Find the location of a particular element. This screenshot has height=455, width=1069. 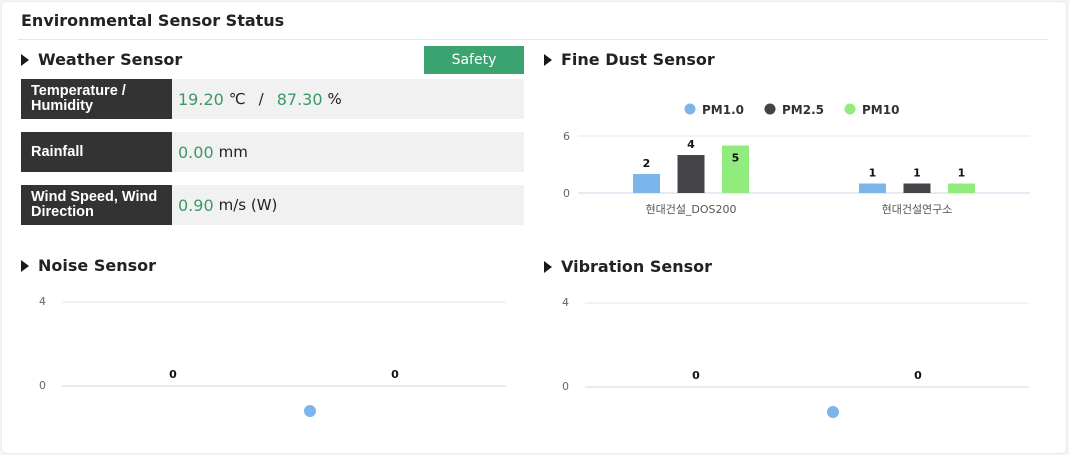

x-tick-label: 현대건설_DOS200 is located at coordinates (690, 209).